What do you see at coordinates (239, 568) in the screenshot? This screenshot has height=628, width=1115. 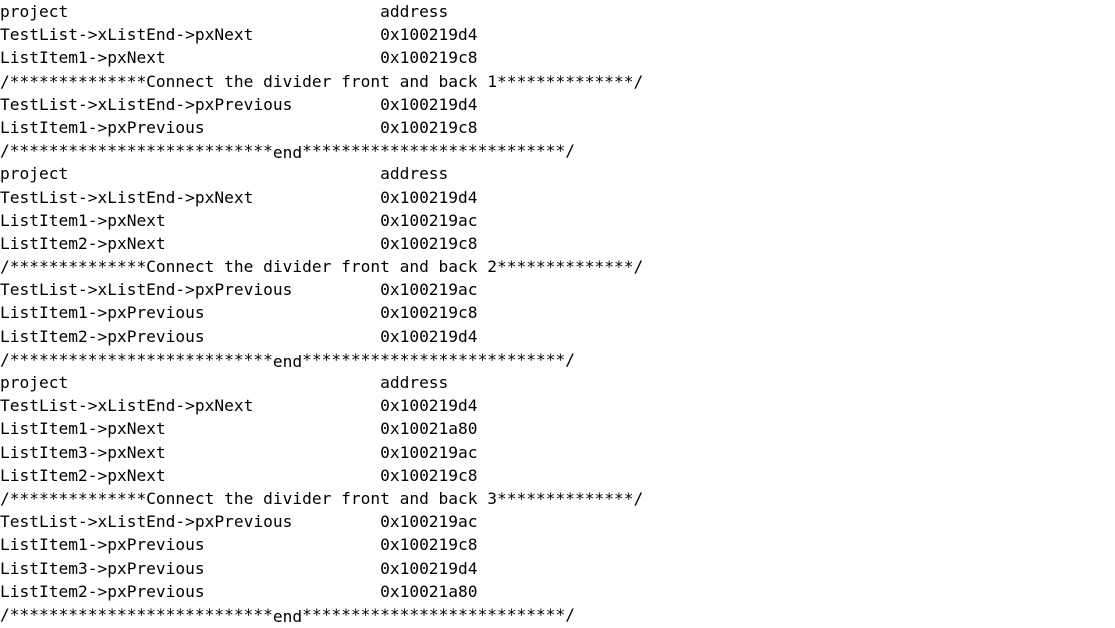 I see `table-row: ListItem3->pxPrevious 0x100219d4` at bounding box center [239, 568].